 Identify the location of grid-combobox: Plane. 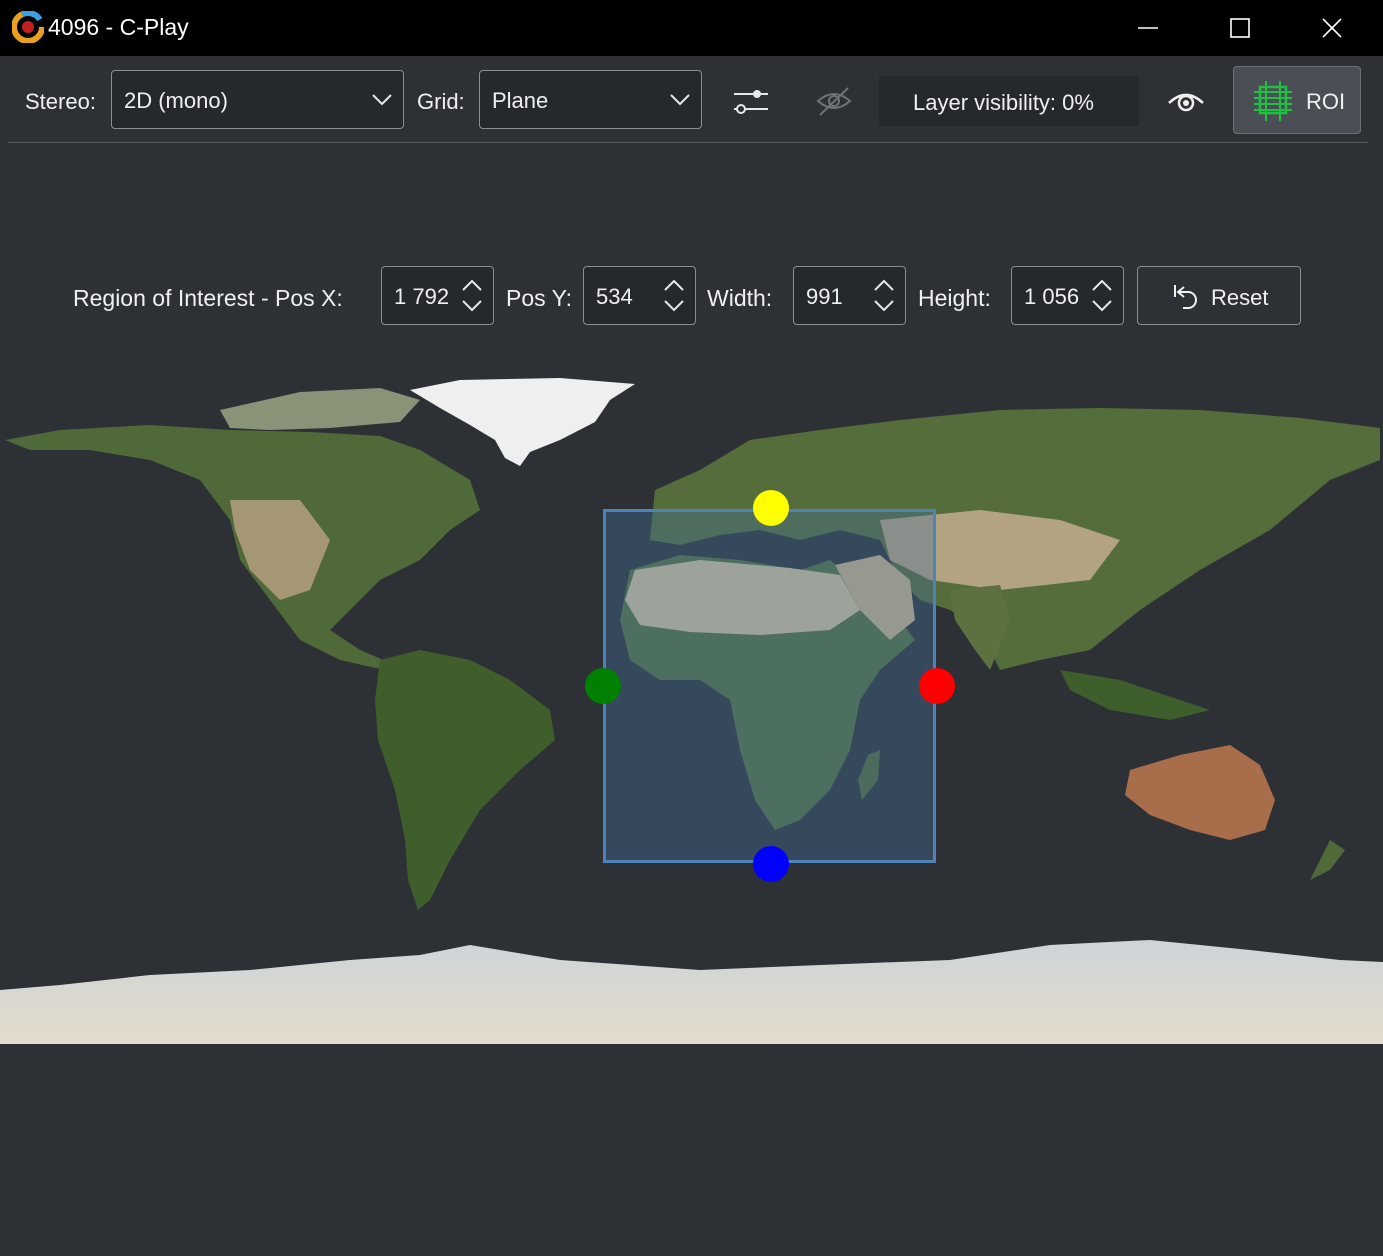
(590, 99).